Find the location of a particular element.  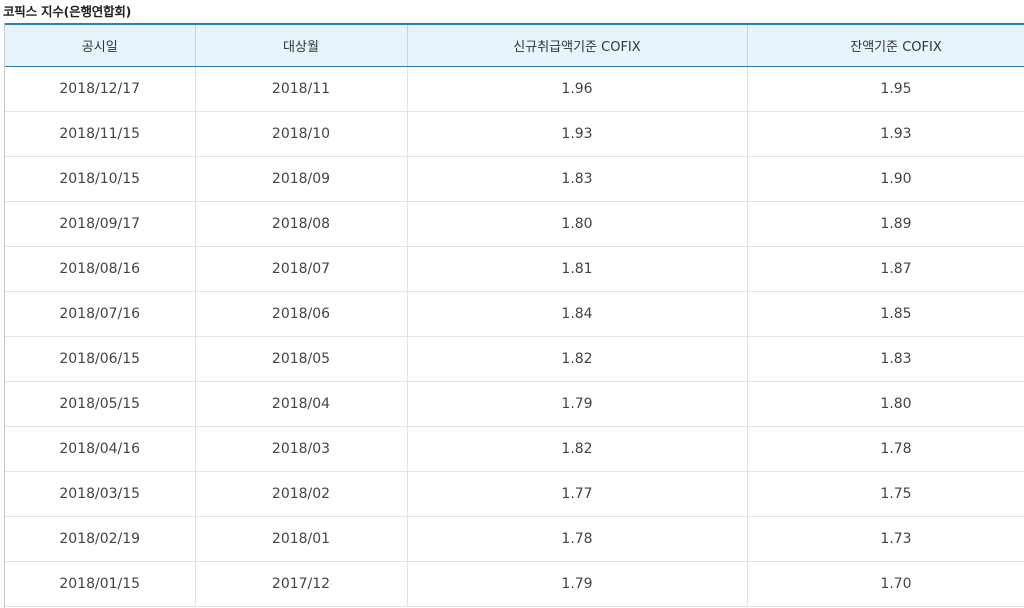

cell-announcement-date: 2018/02/19 is located at coordinates (100, 539).